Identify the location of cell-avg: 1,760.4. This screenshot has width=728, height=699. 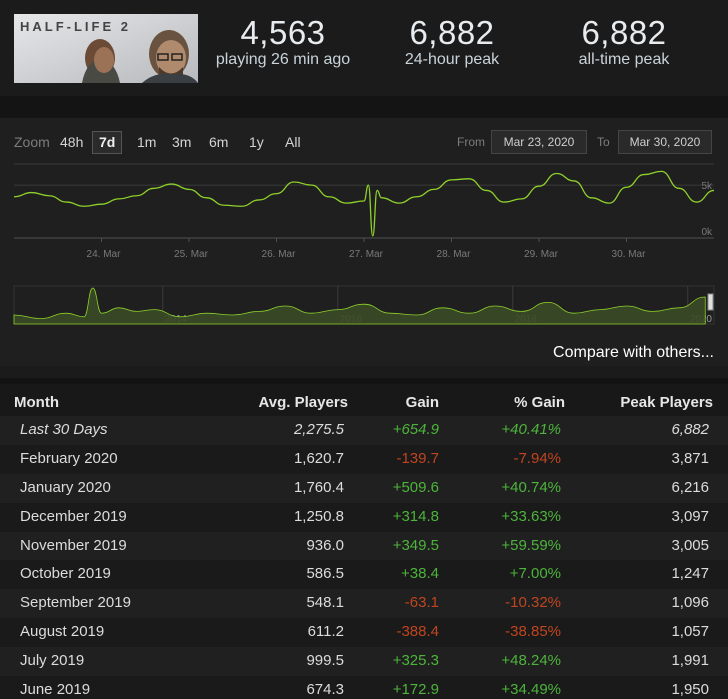
(318, 487).